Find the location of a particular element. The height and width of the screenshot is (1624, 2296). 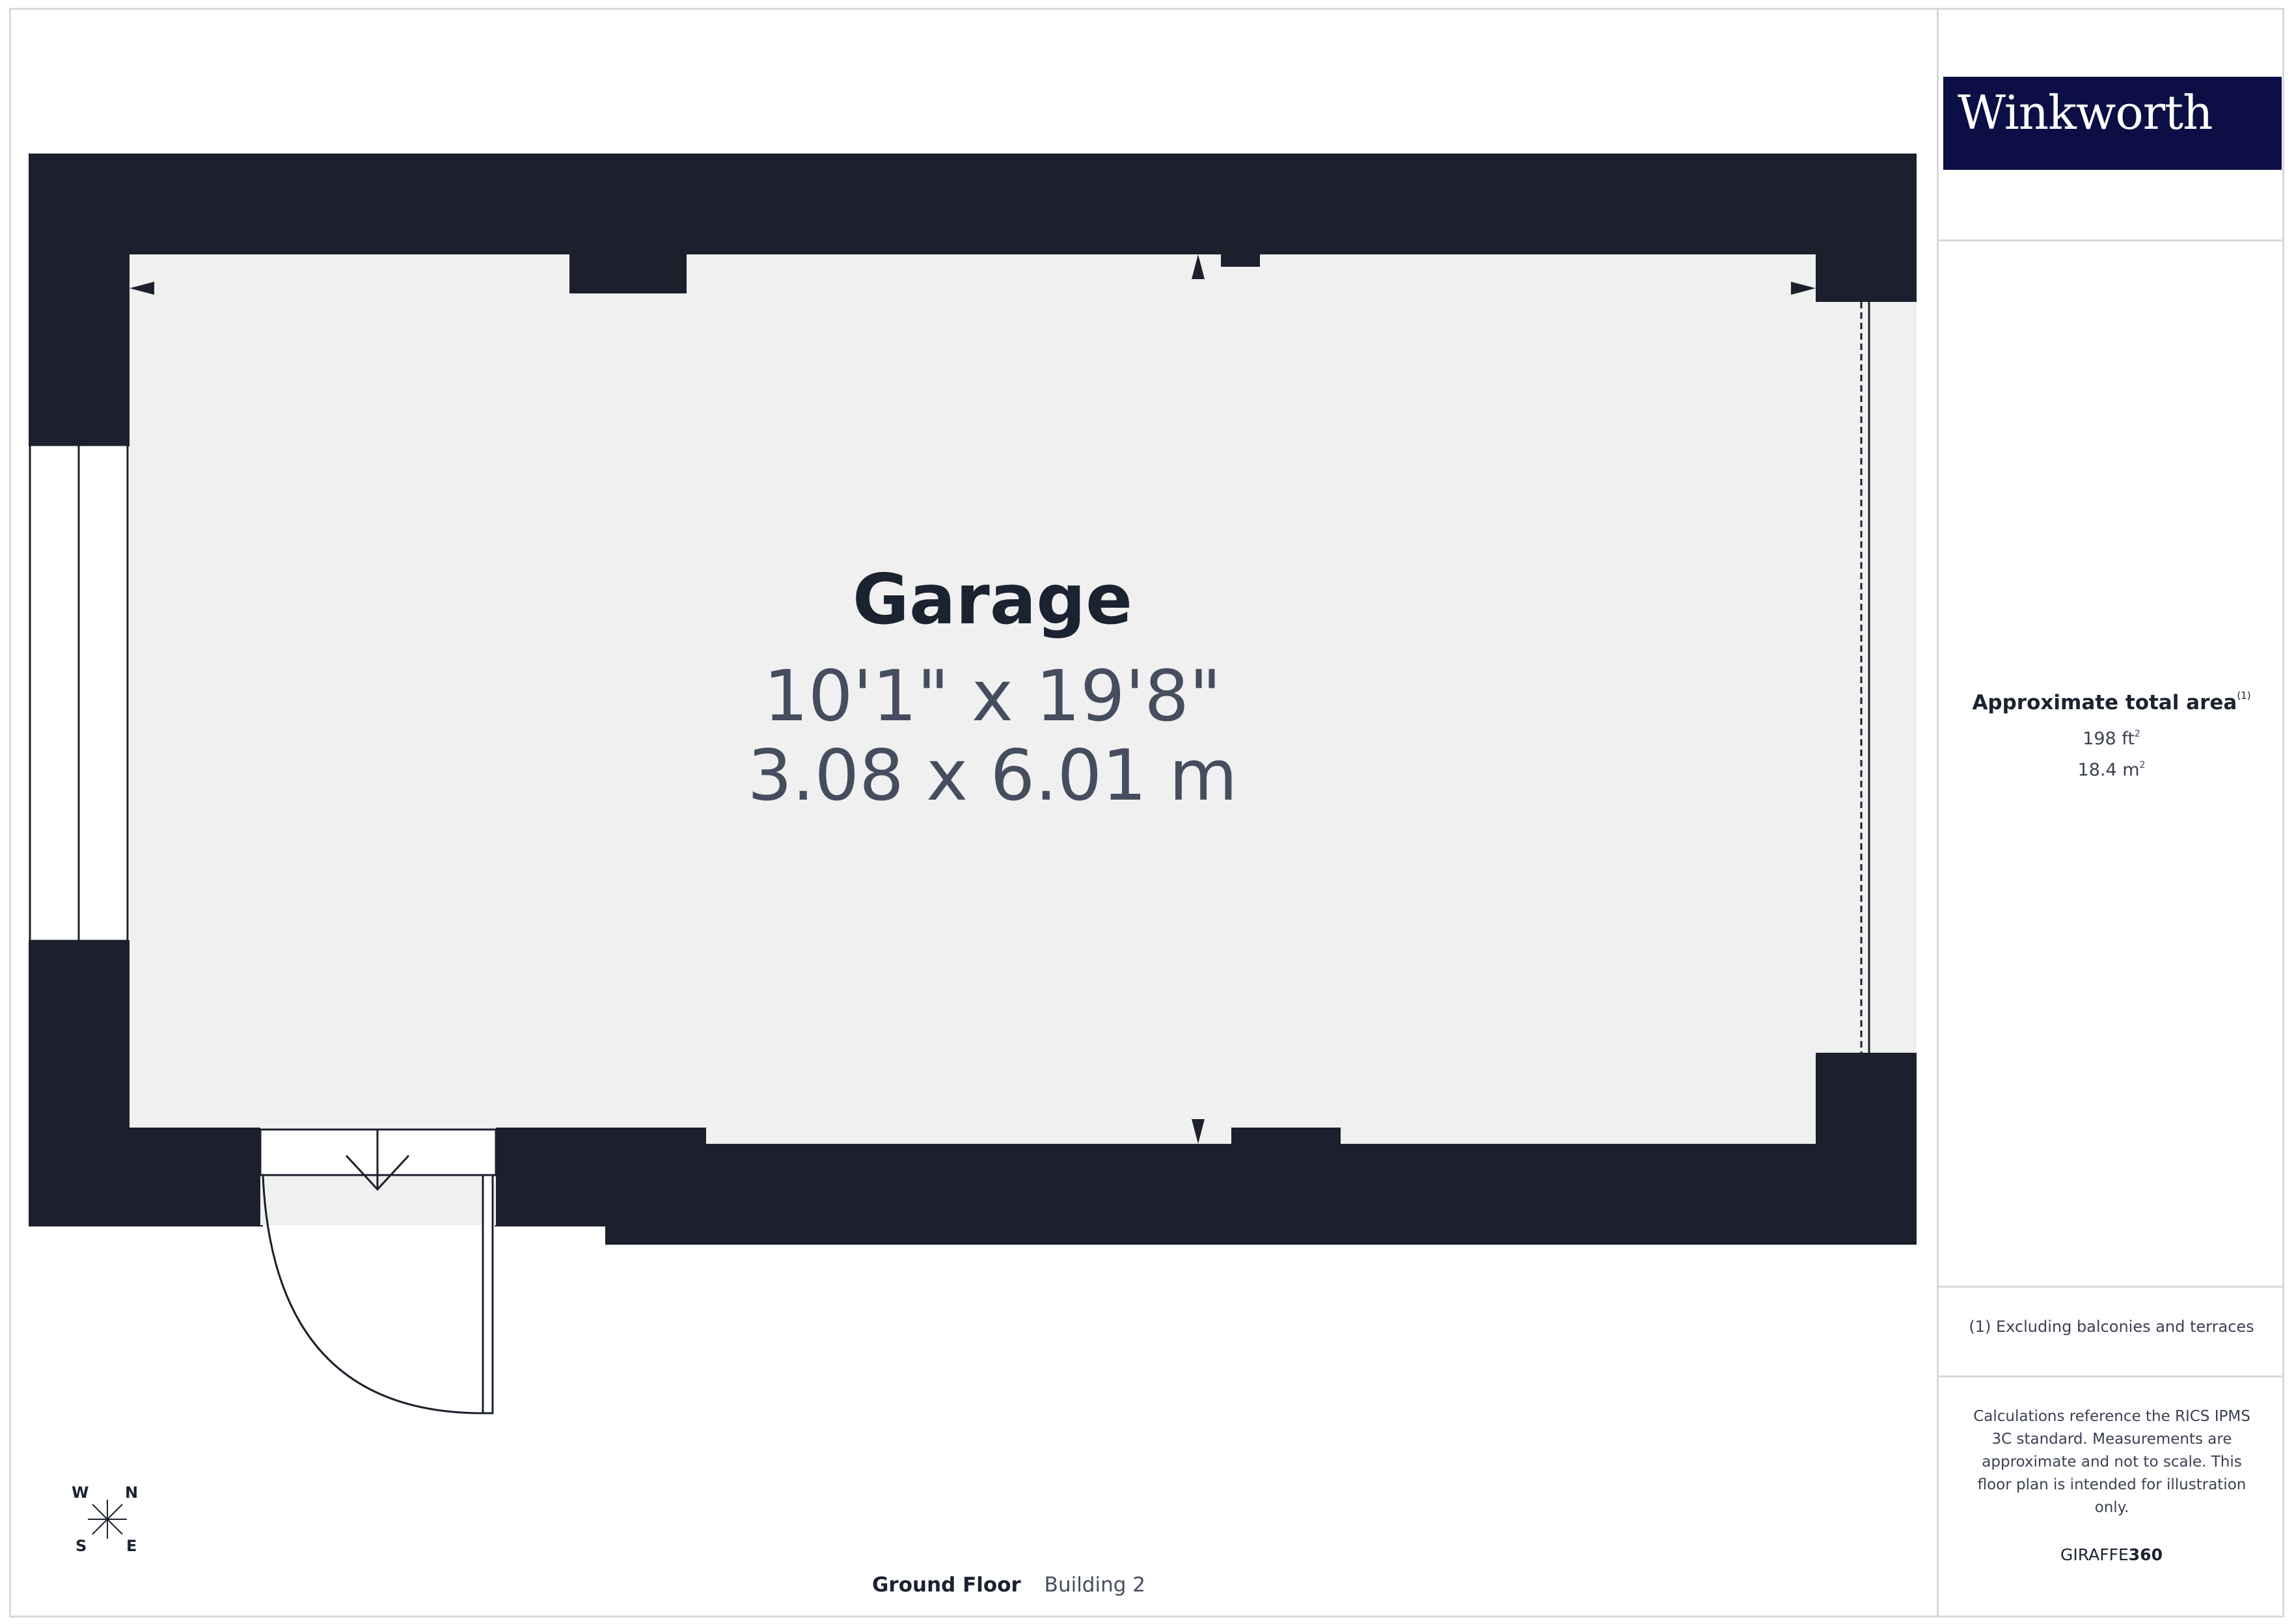

wall-outer-right-top is located at coordinates (1866, 228).